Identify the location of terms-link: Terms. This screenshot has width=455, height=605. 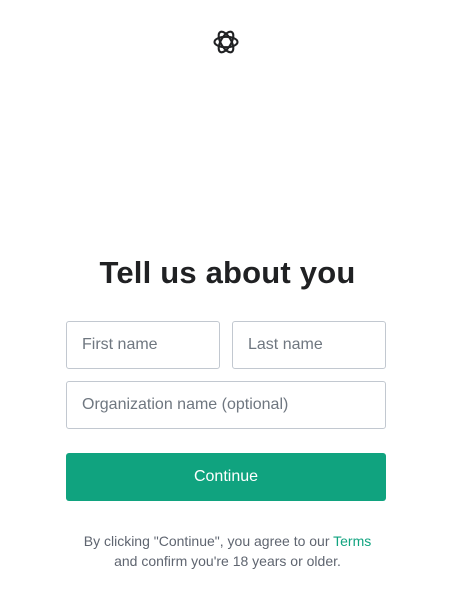
(352, 541).